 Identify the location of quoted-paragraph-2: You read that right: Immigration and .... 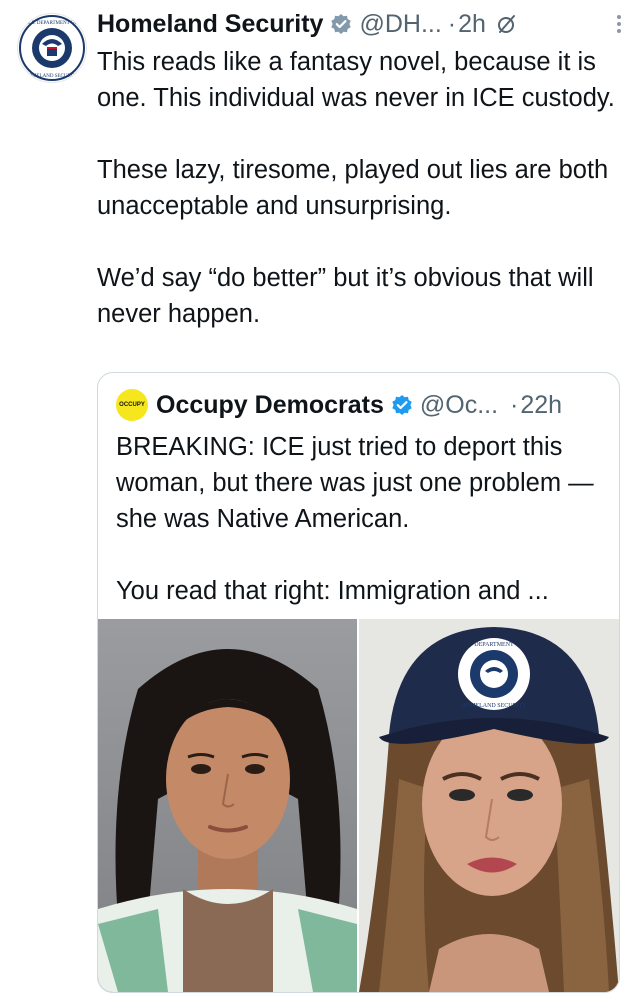
(332, 591).